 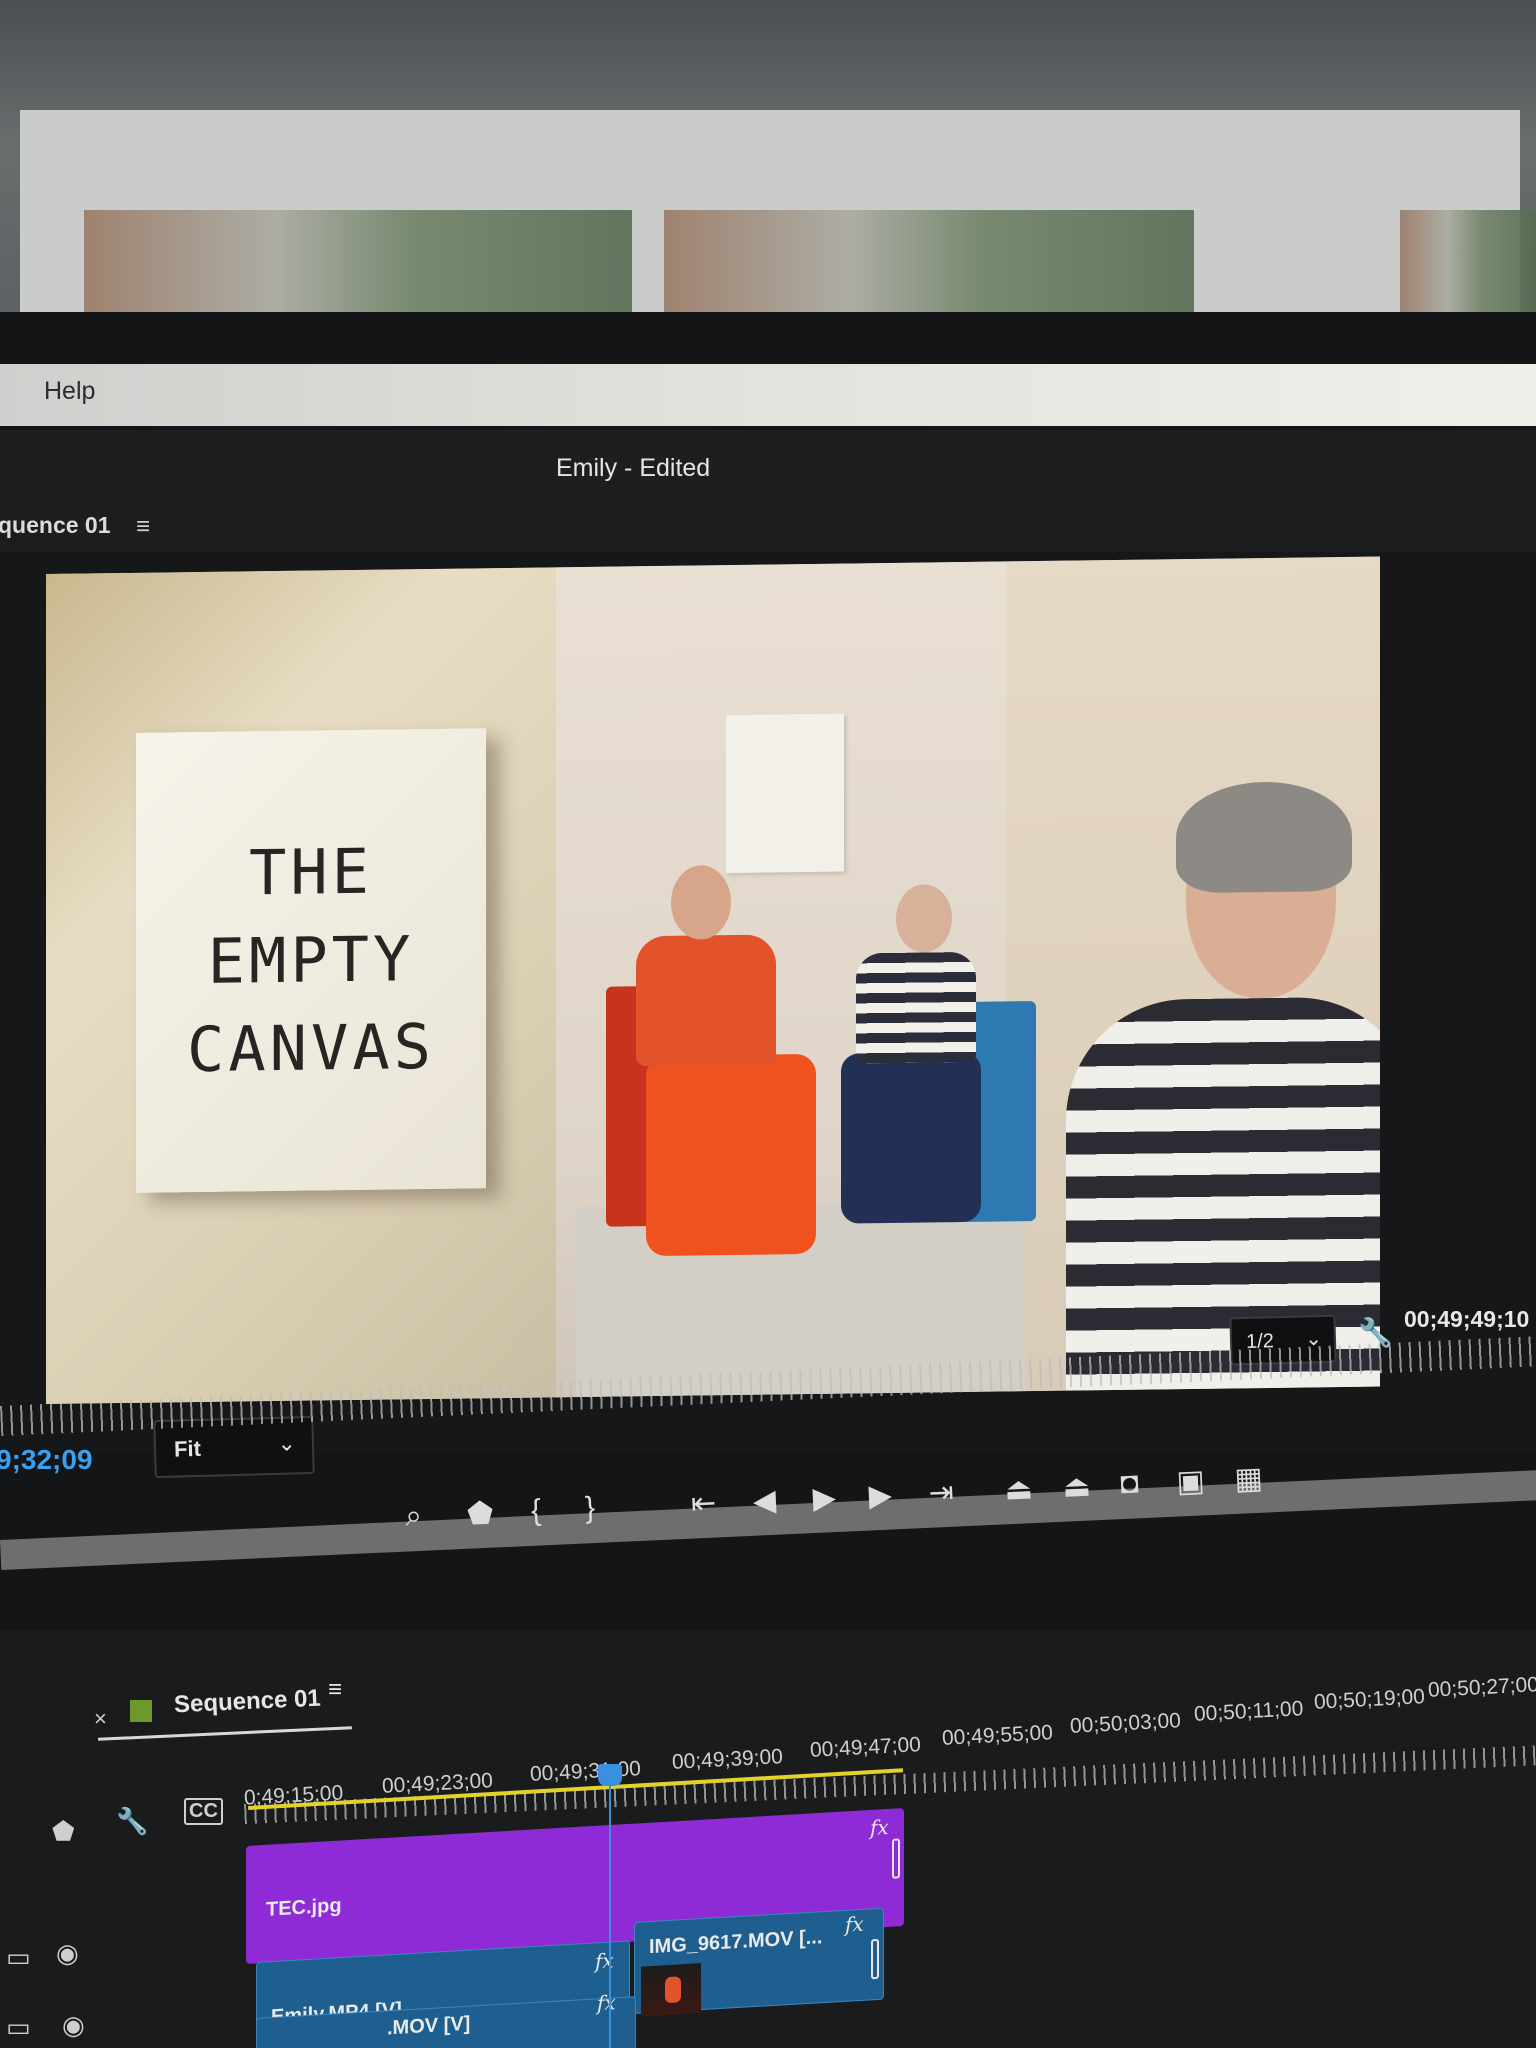 What do you see at coordinates (610, 1916) in the screenshot?
I see `playhead-line` at bounding box center [610, 1916].